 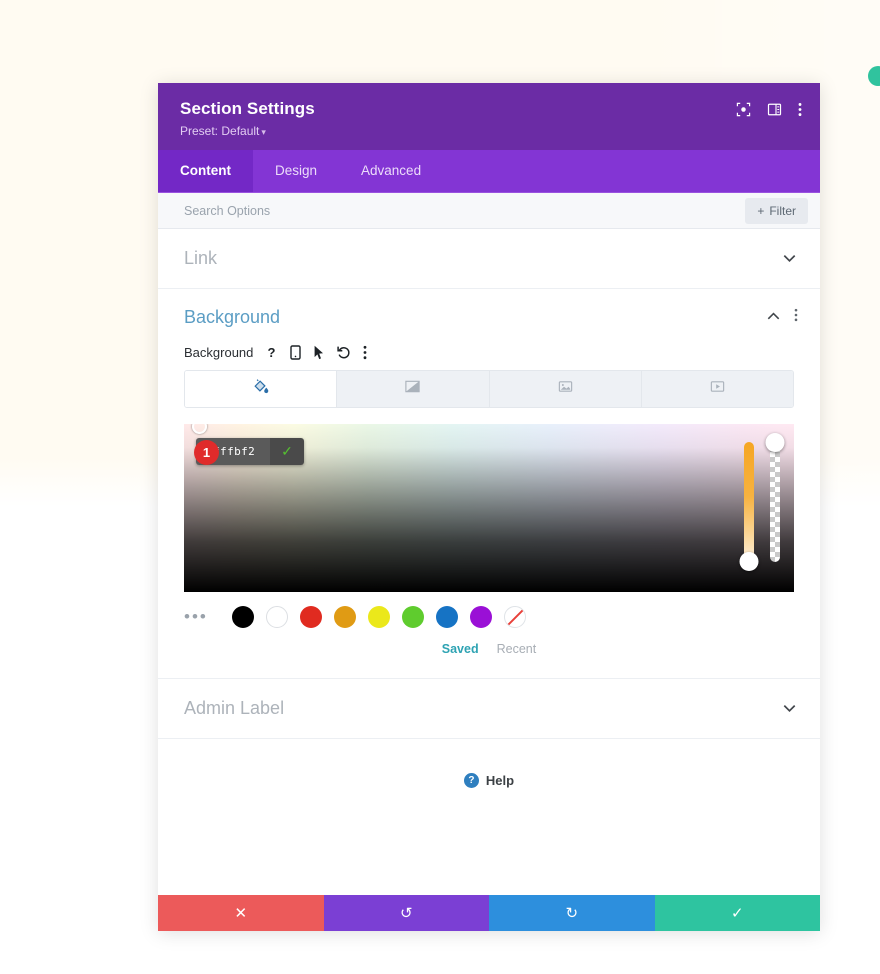 I want to click on color-slider-group, so click(x=762, y=502).